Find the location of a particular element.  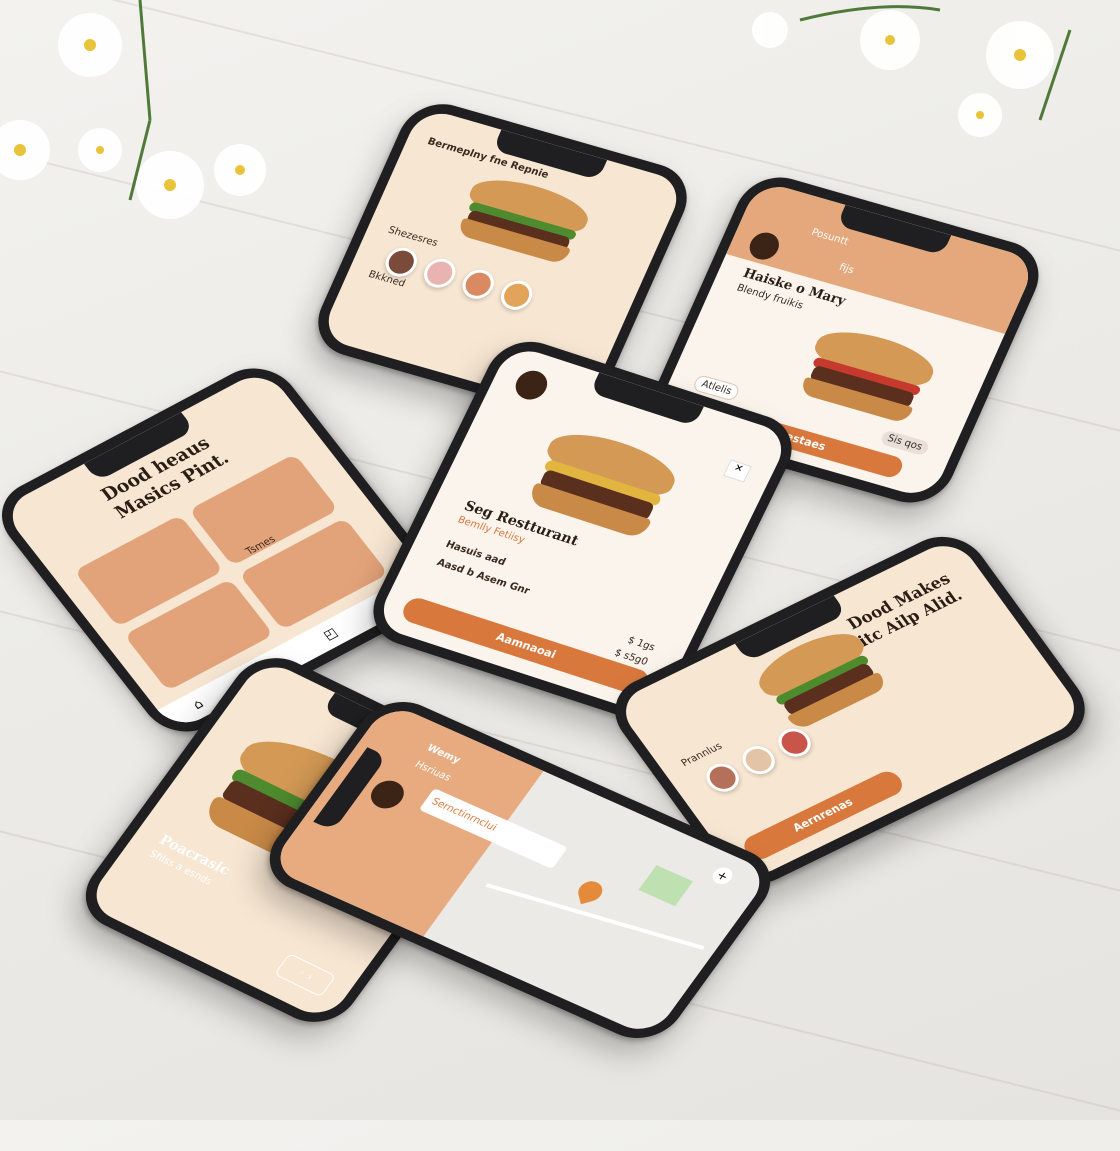

primary-button: Aernrenas is located at coordinates (823, 815).